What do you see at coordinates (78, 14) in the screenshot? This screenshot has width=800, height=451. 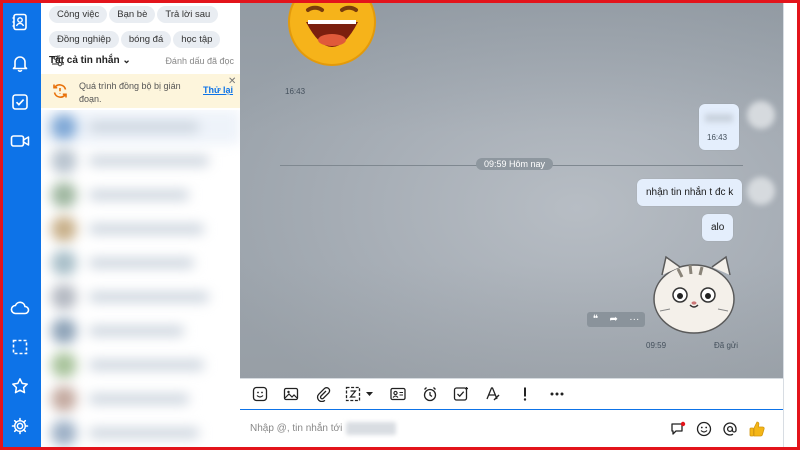 I see `tag-chip-work: Công việc` at bounding box center [78, 14].